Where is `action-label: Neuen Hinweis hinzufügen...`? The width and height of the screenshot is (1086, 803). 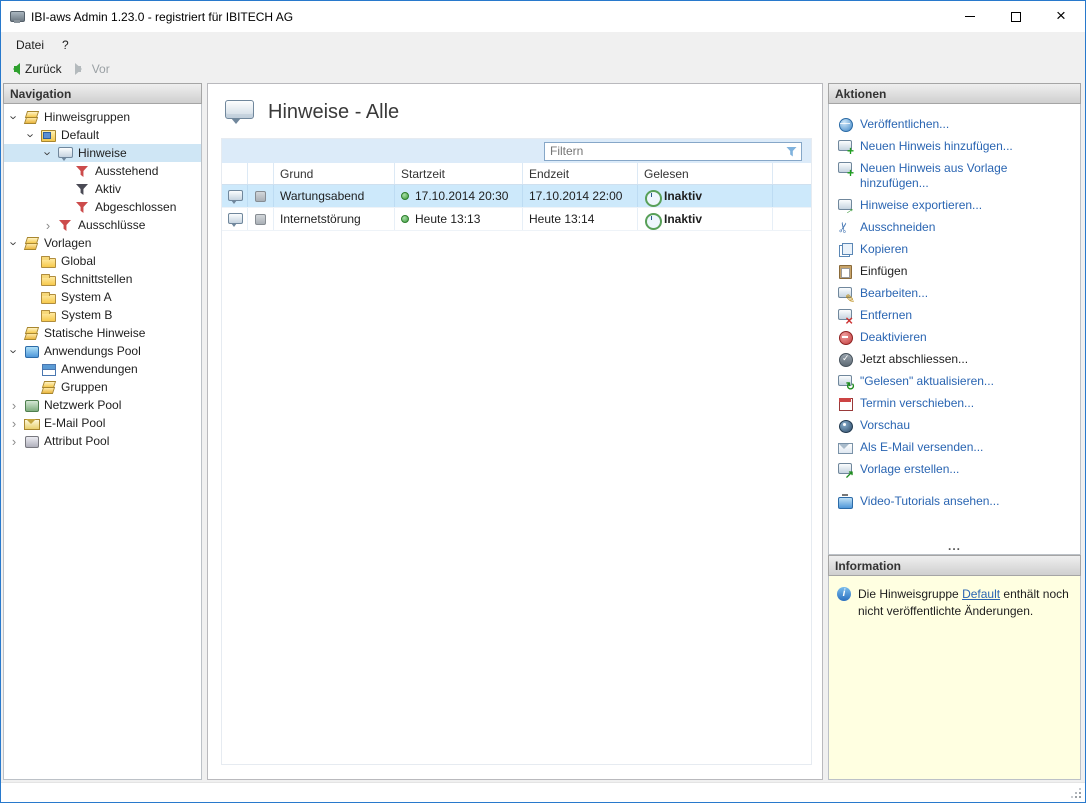 action-label: Neuen Hinweis hinzufügen... is located at coordinates (936, 146).